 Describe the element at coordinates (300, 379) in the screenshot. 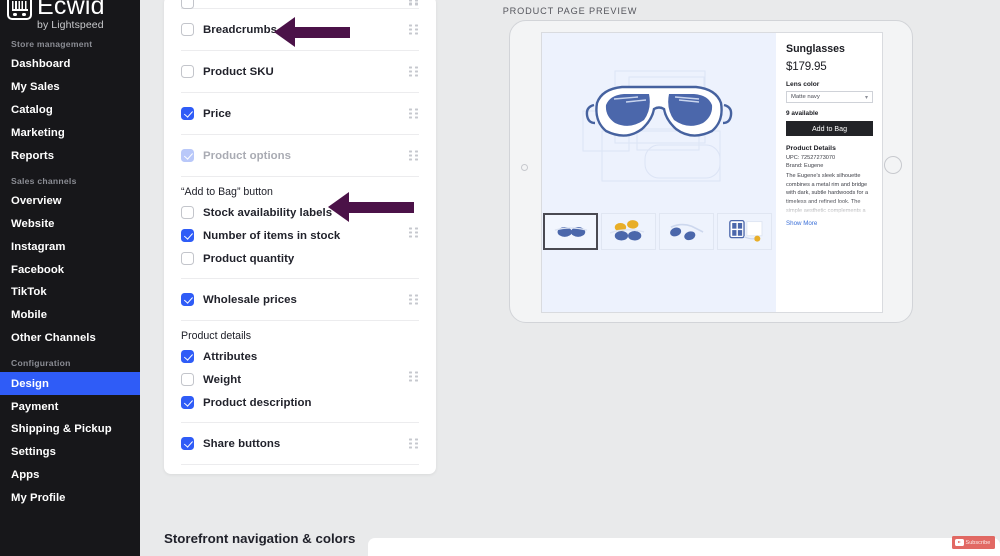

I see `option-row-weight: Weight` at that location.